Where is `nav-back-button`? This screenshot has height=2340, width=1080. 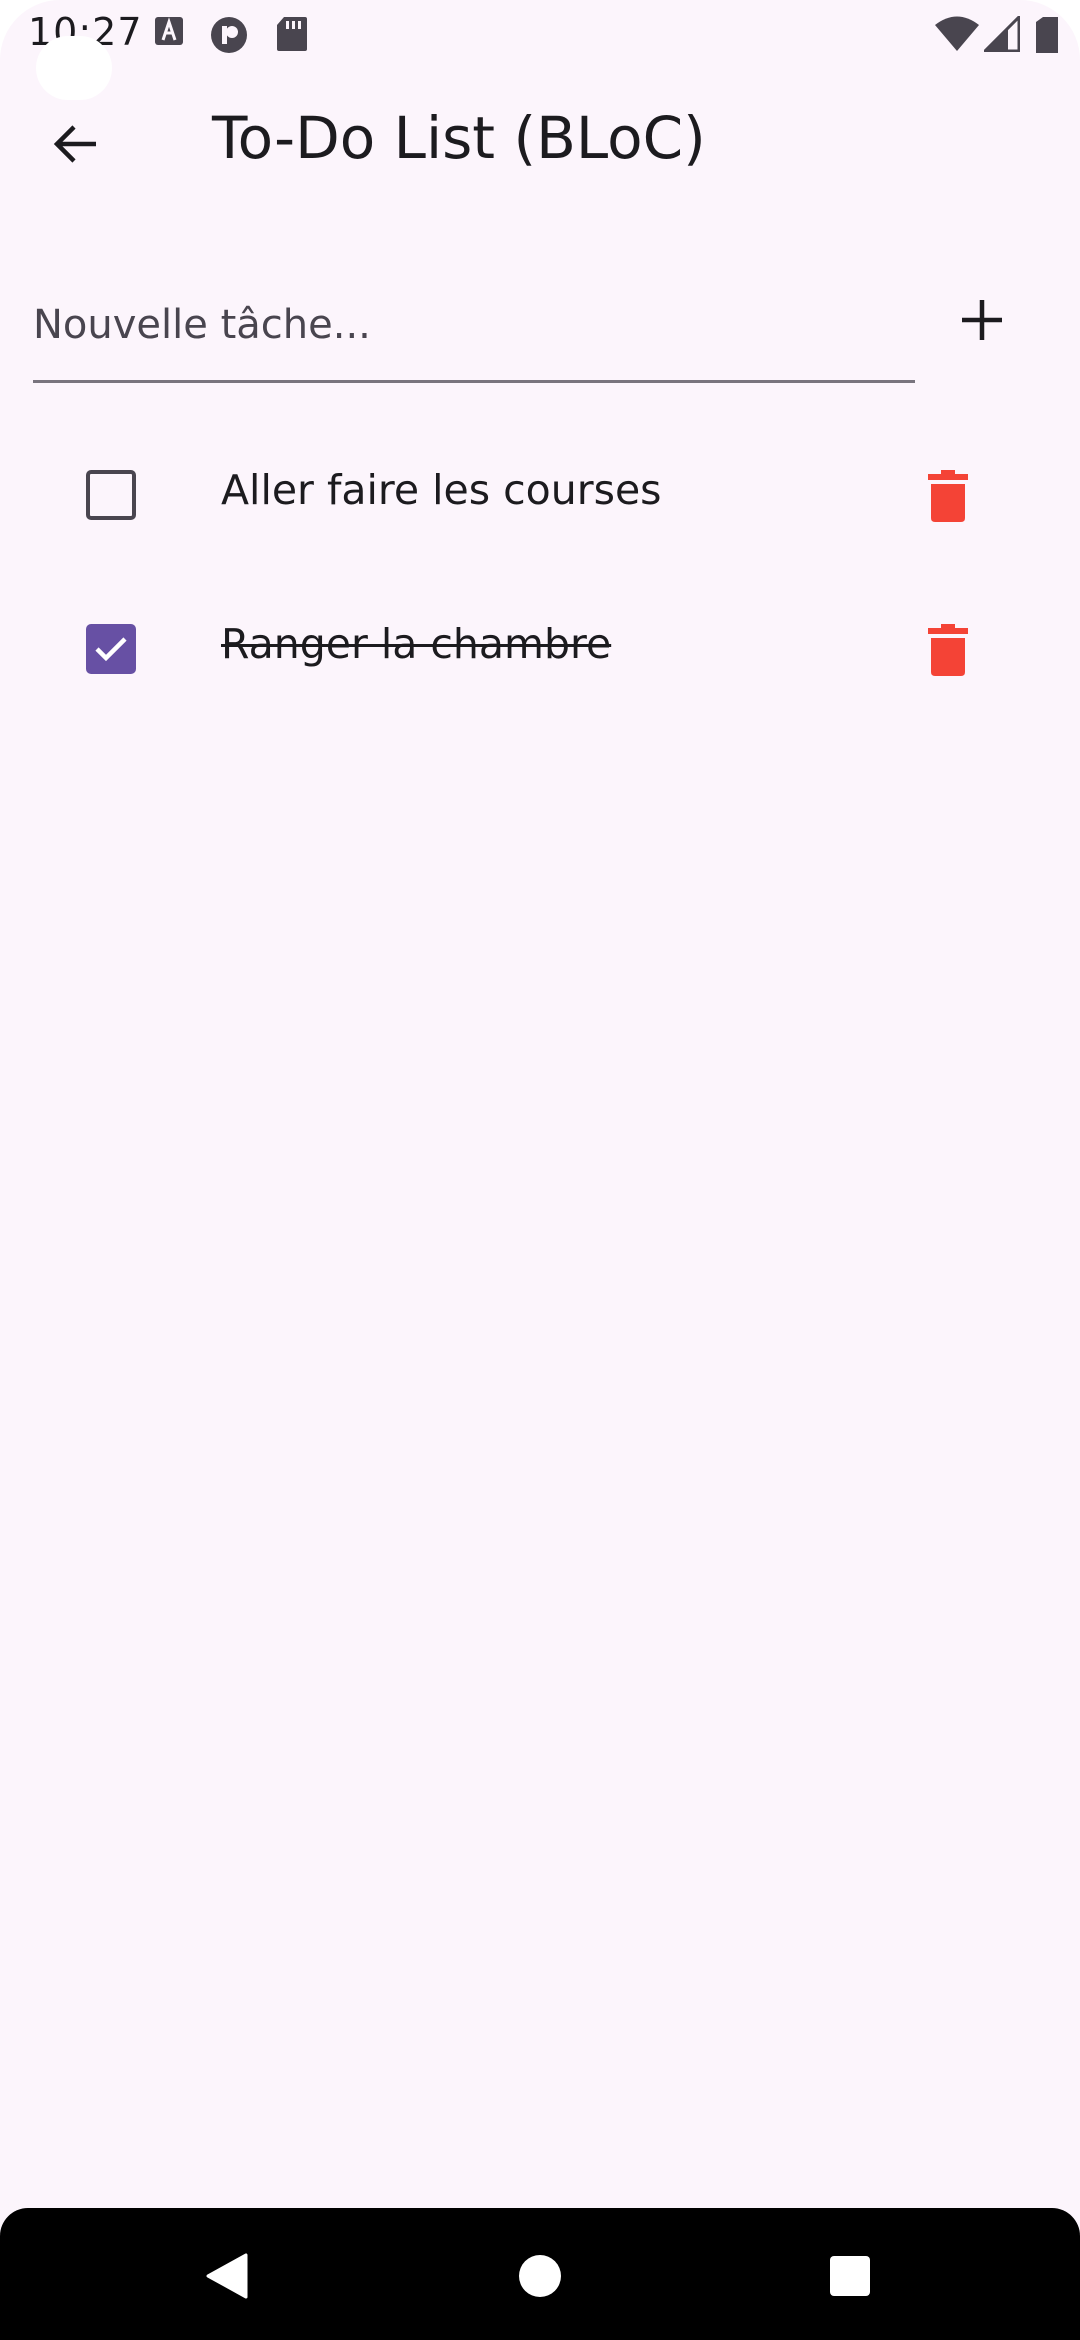
nav-back-button is located at coordinates (226, 2276).